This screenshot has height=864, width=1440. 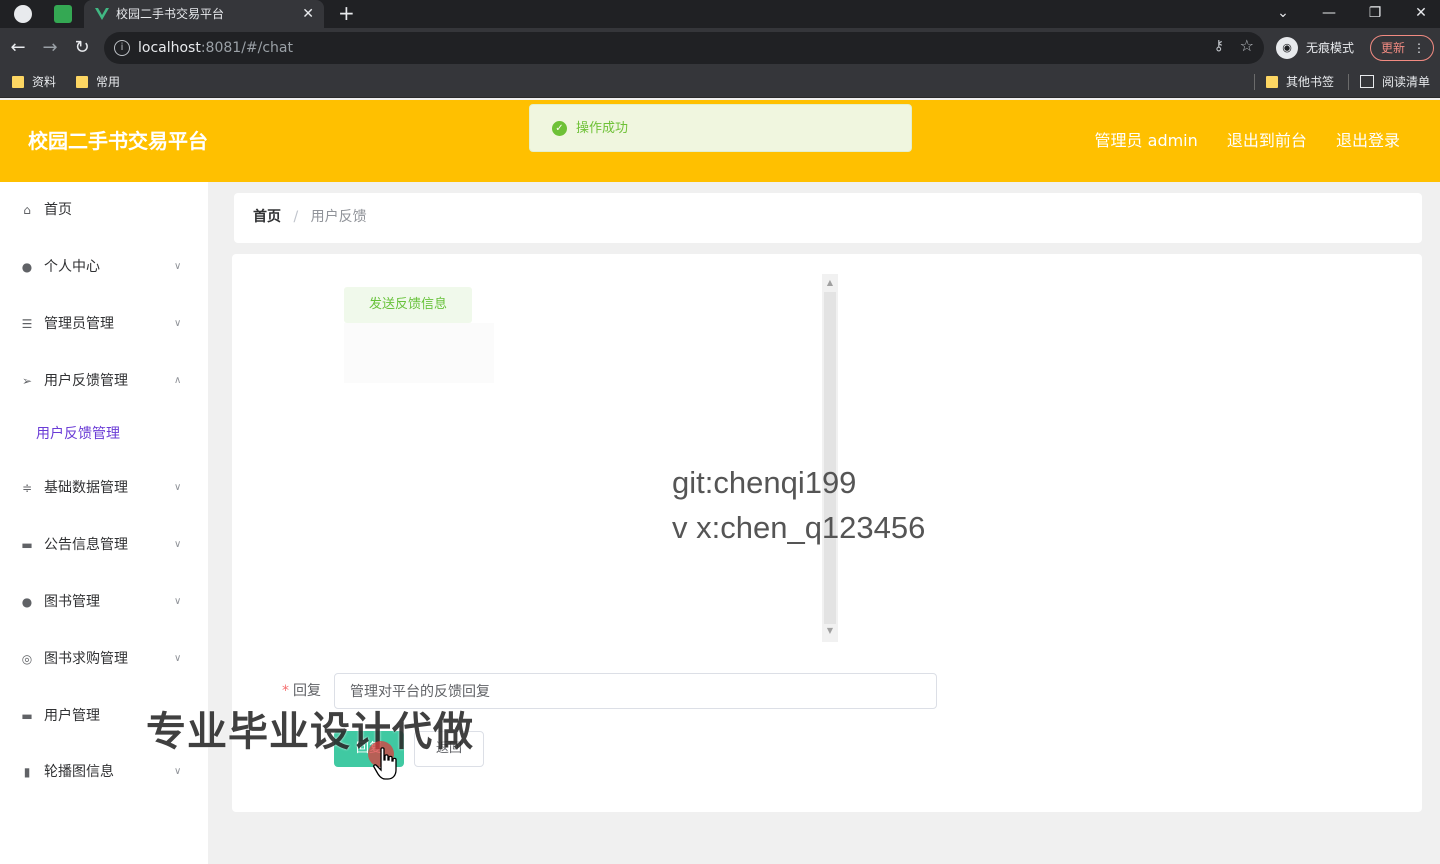 I want to click on sliders-icon: ≑, so click(x=27, y=488).